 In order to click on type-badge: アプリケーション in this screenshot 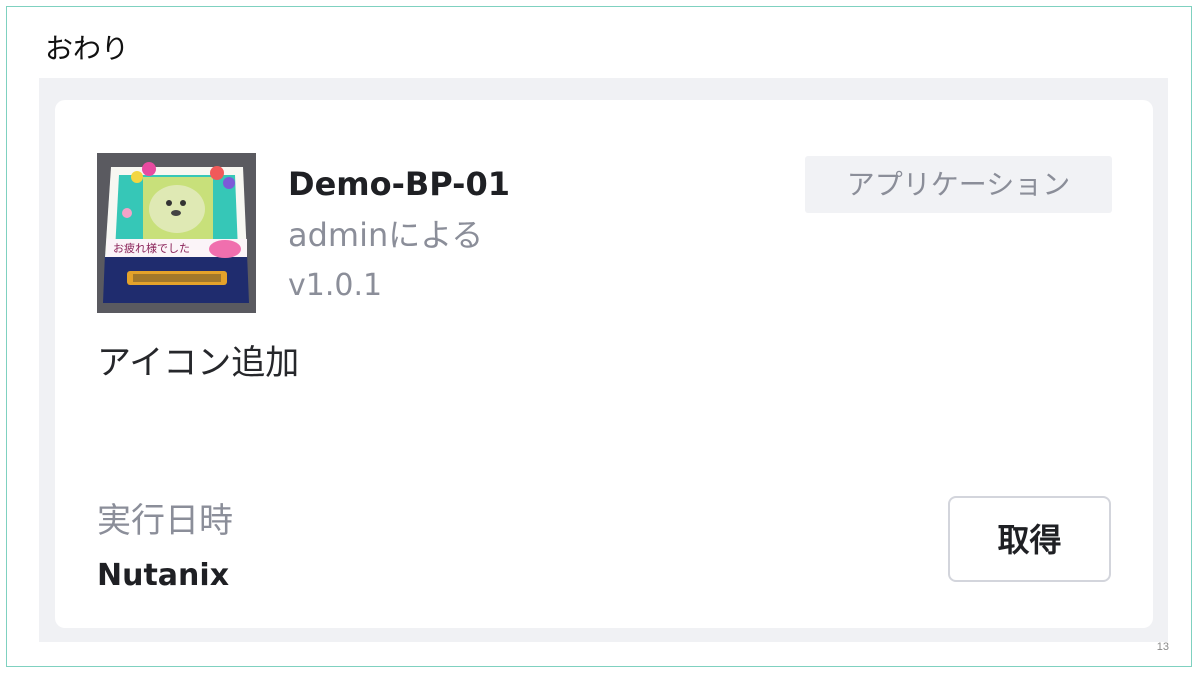, I will do `click(958, 184)`.